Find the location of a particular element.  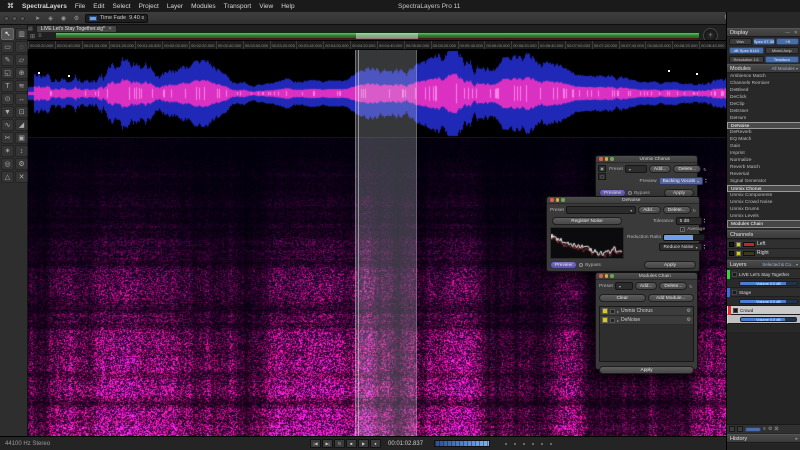

layer-blend-button is located at coordinates (753, 429).